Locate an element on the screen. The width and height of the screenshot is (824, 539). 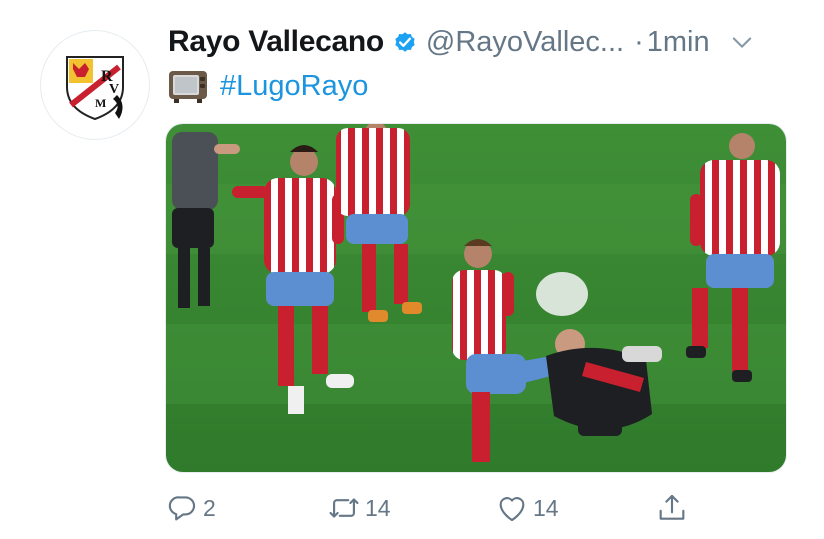
svg-text: M is located at coordinates (100, 103).